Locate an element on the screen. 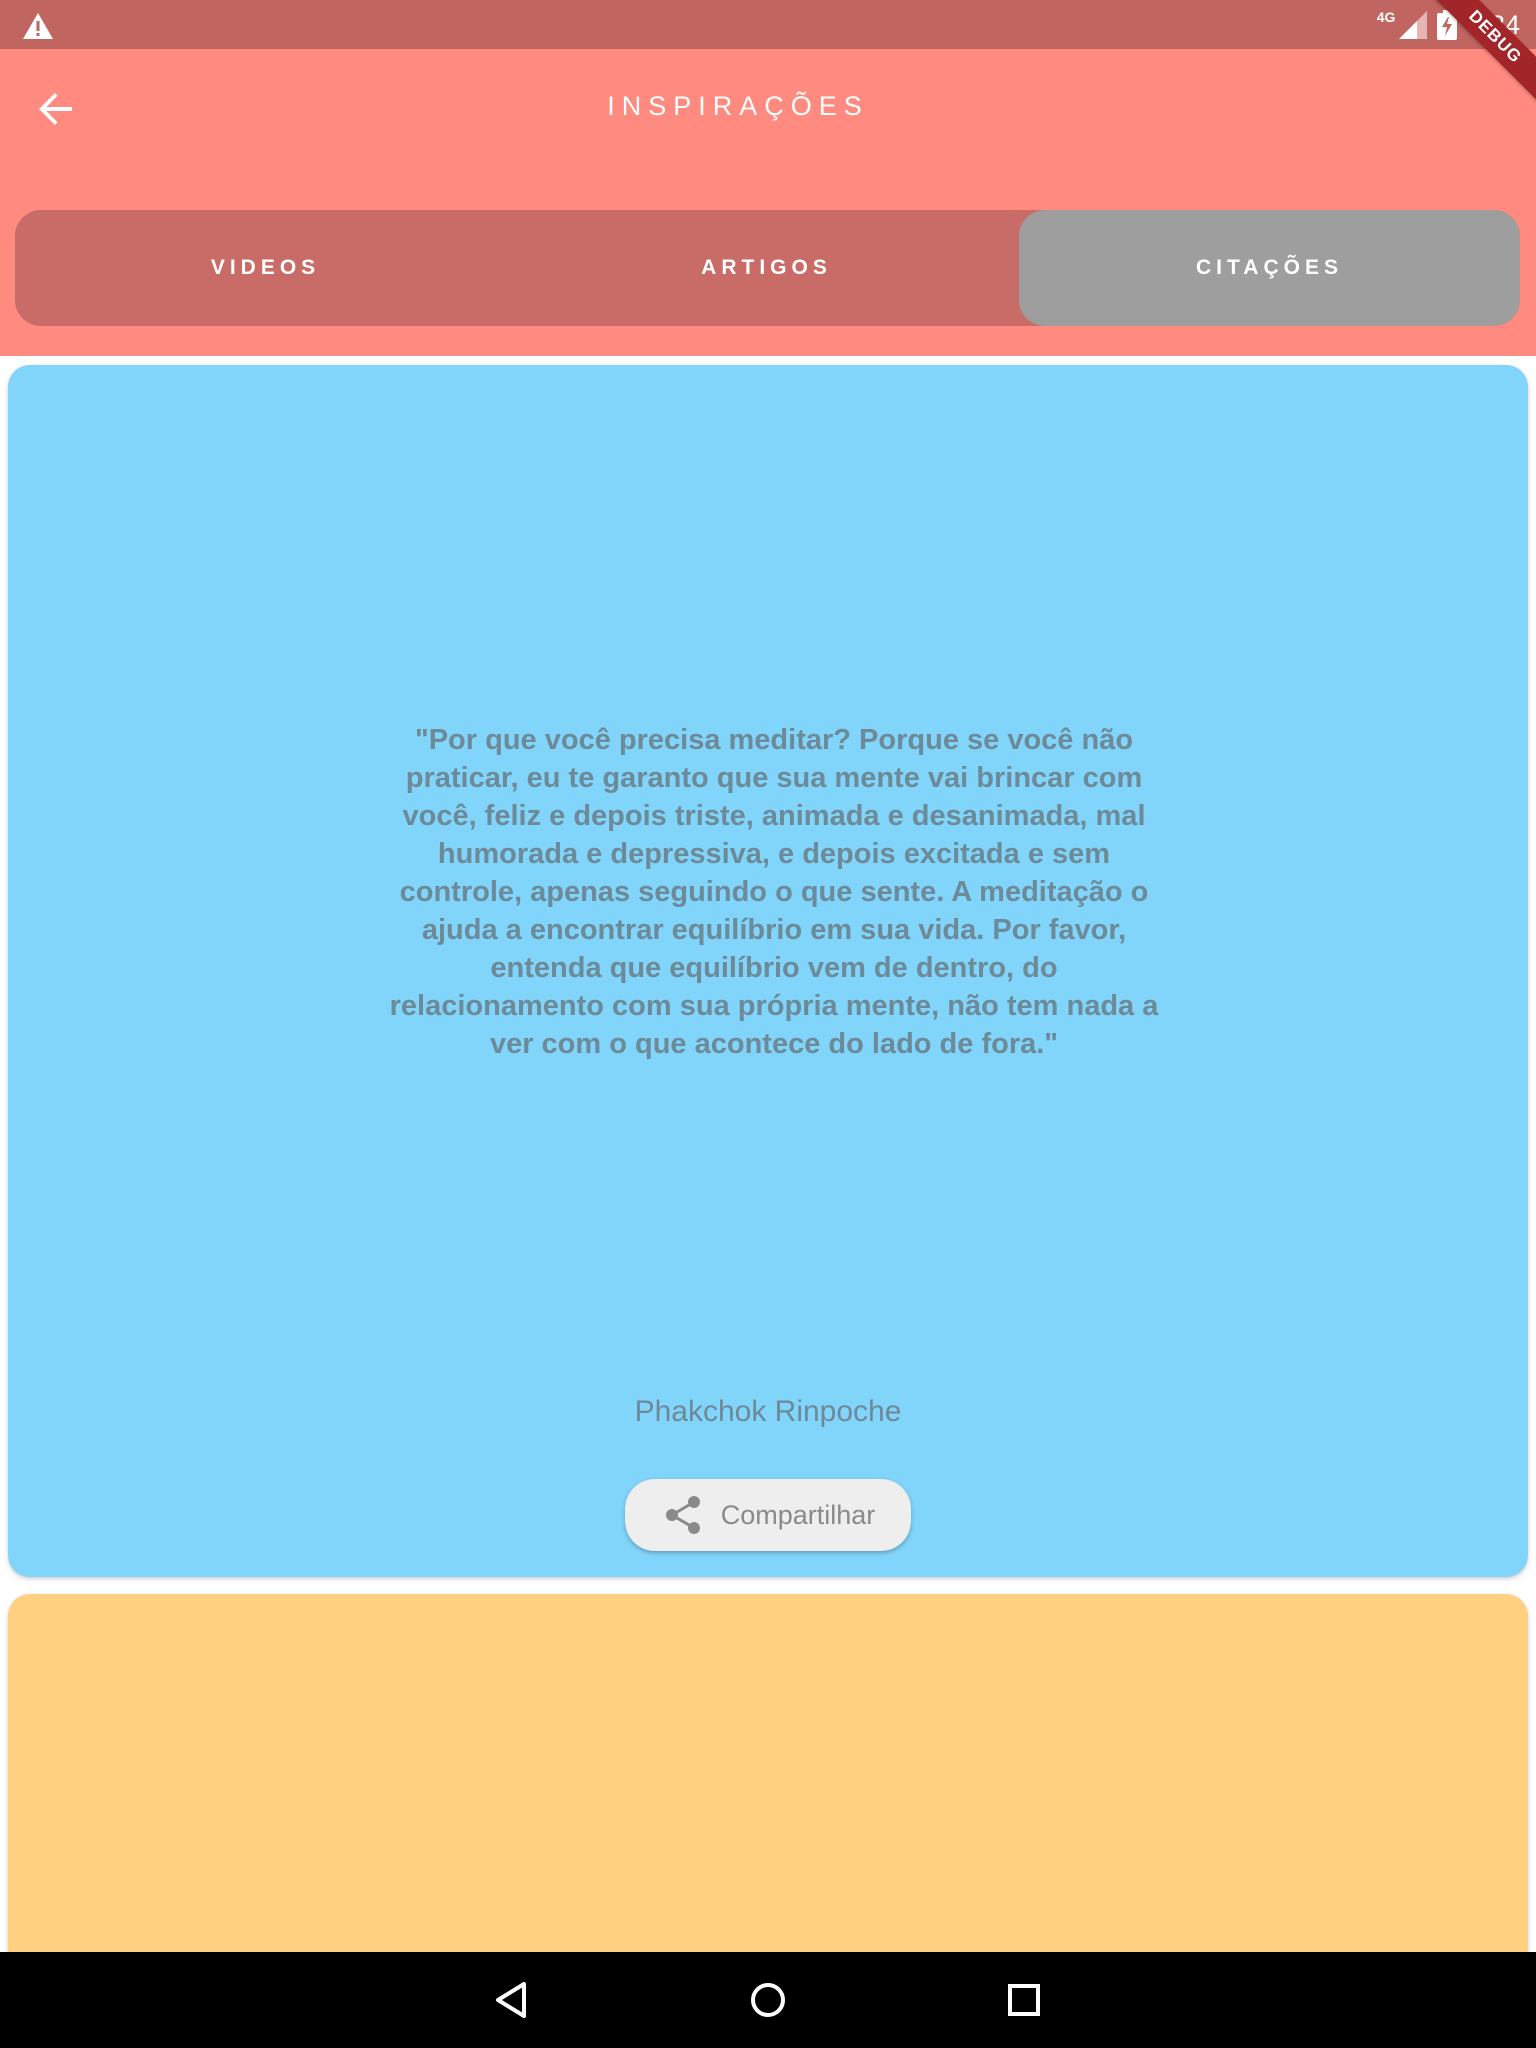  tab-artigos: ARTIGOS is located at coordinates (766, 268).